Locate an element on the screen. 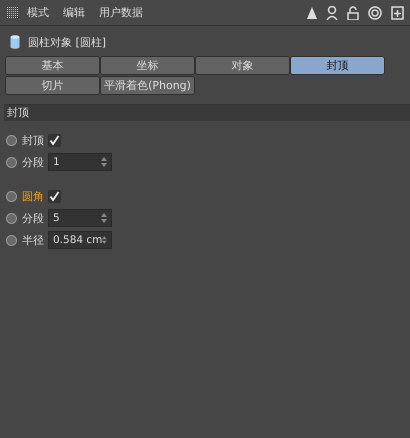 Image resolution: width=410 pixels, height=438 pixels. field-label: 圆角 is located at coordinates (33, 196).